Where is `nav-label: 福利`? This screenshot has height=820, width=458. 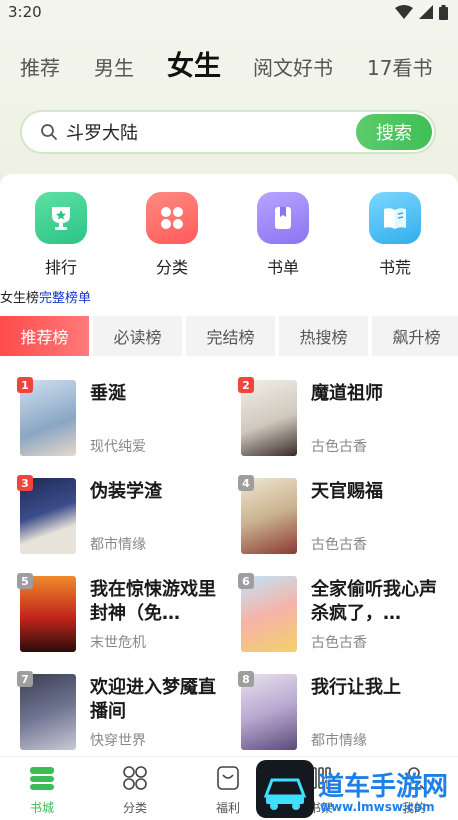
nav-label: 福利 is located at coordinates (227, 808).